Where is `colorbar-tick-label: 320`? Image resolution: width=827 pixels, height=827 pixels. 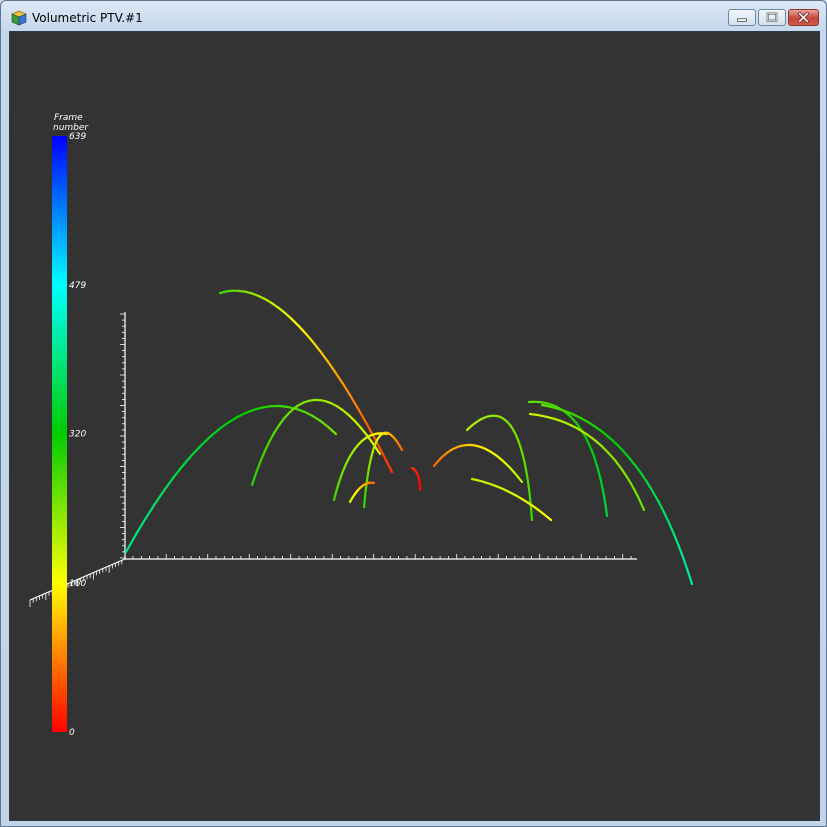 colorbar-tick-label: 320 is located at coordinates (77, 435).